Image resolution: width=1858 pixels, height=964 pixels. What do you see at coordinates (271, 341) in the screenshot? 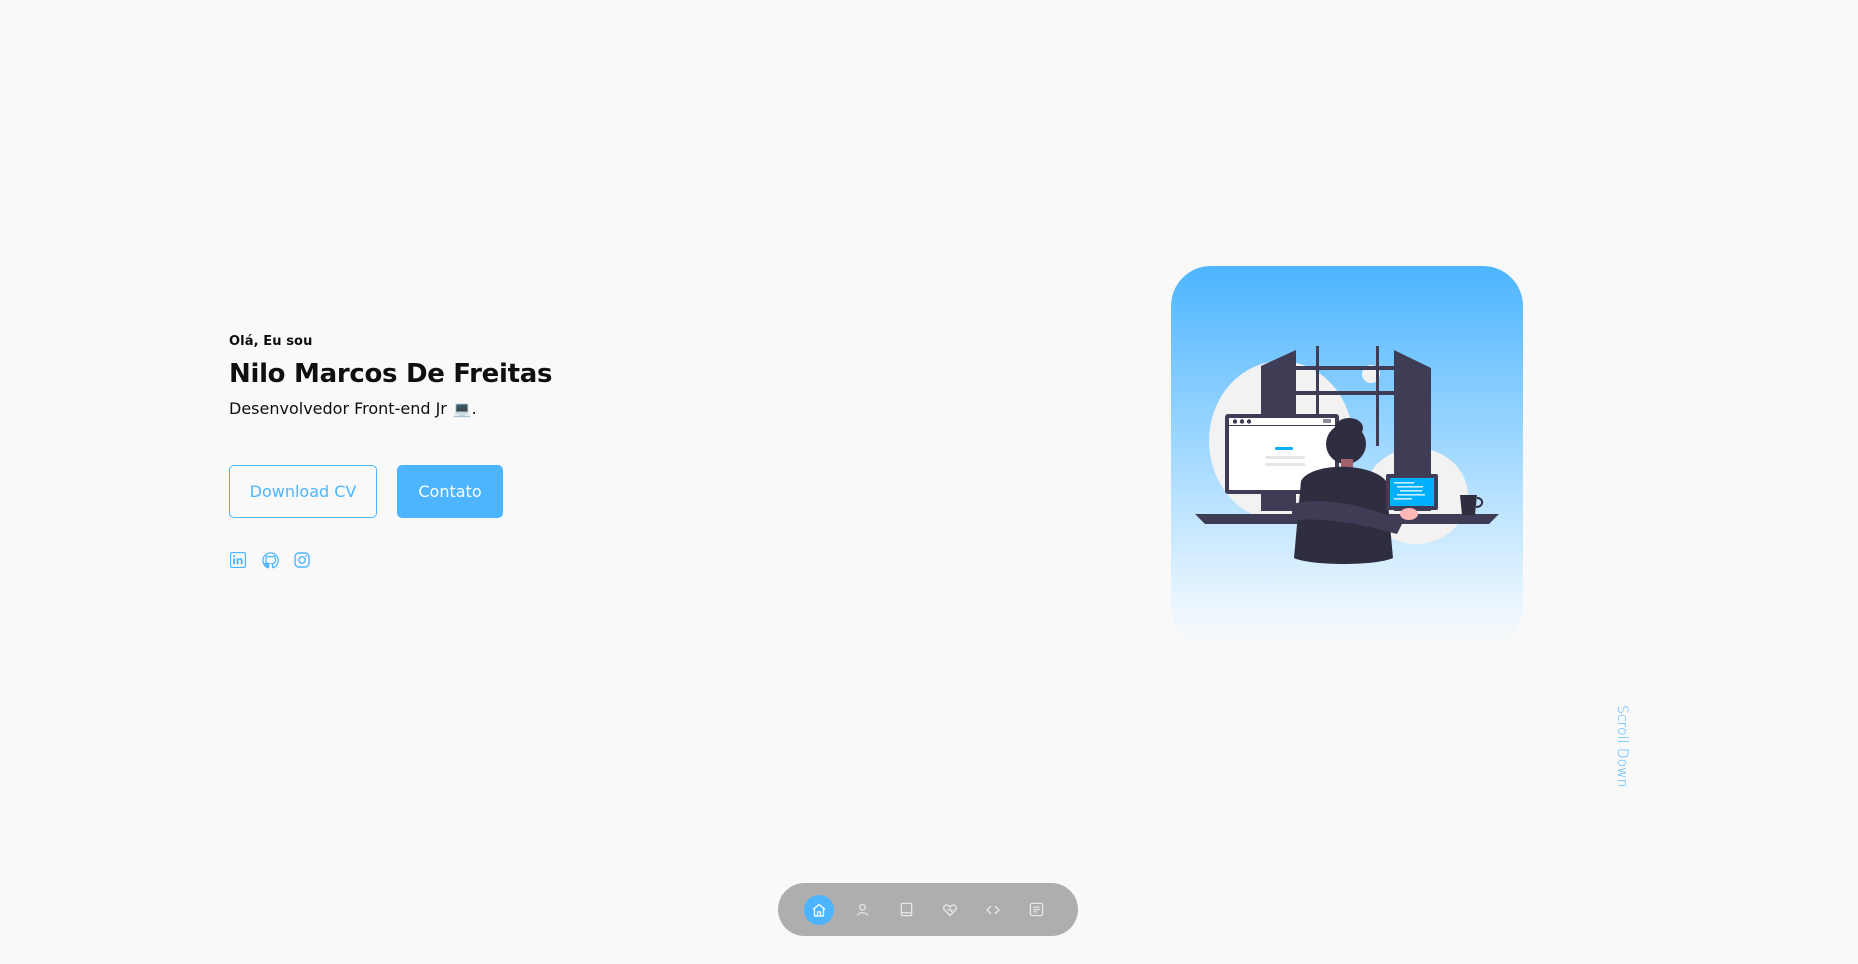
I see `hero-greeting: Olá, Eu sou` at bounding box center [271, 341].